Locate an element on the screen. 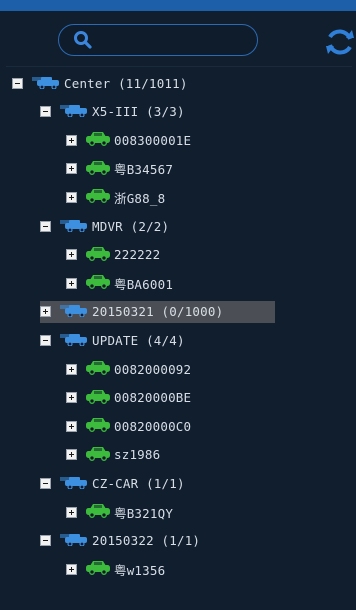 The width and height of the screenshot is (356, 610). search-icon is located at coordinates (83, 42).